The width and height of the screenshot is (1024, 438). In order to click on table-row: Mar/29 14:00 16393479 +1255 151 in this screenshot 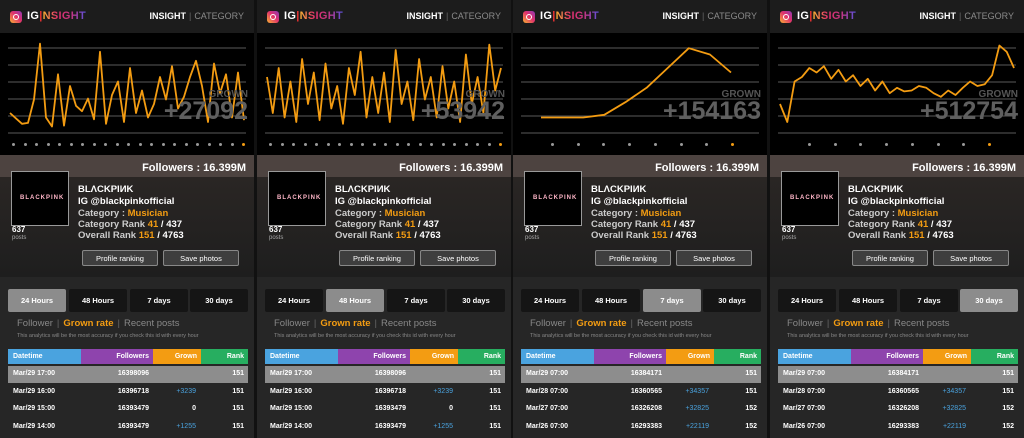, I will do `click(128, 427)`.